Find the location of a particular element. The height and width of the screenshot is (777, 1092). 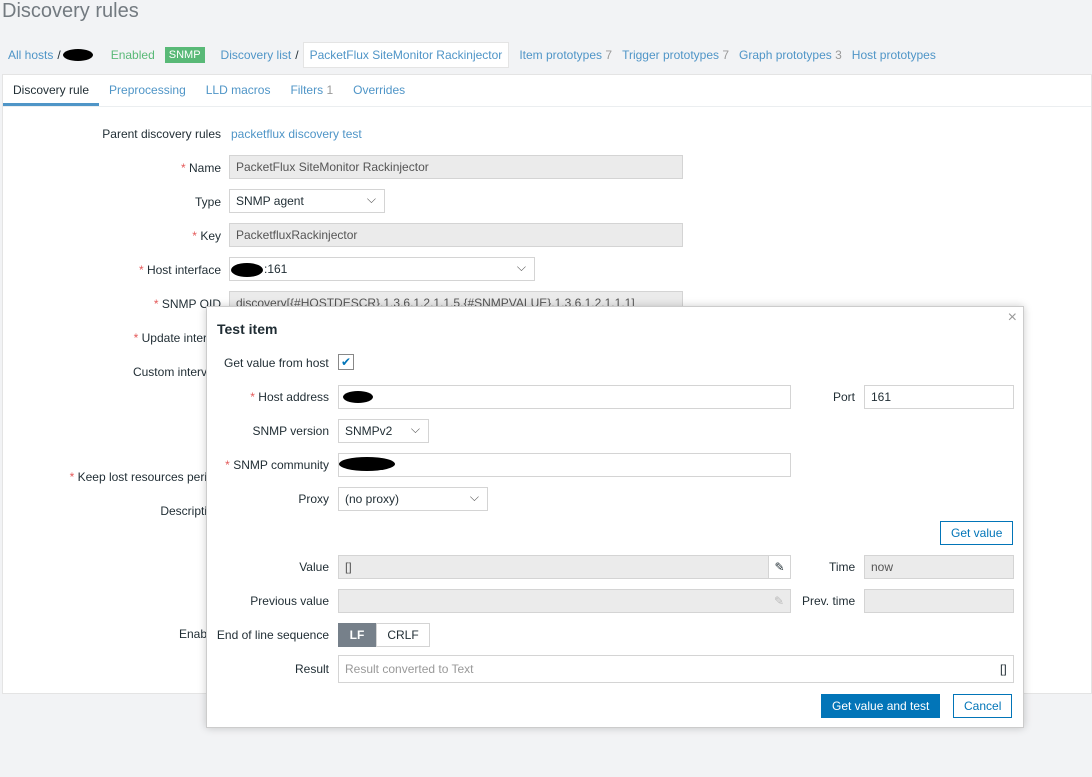

tab-filters: Filters 1 is located at coordinates (311, 90).